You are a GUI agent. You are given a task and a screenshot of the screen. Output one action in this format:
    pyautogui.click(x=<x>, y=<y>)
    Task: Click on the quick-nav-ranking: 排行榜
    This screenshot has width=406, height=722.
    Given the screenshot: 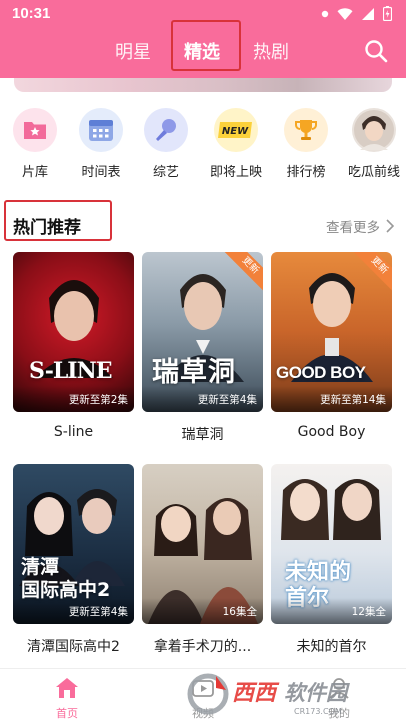 What is the action you would take?
    pyautogui.click(x=306, y=144)
    